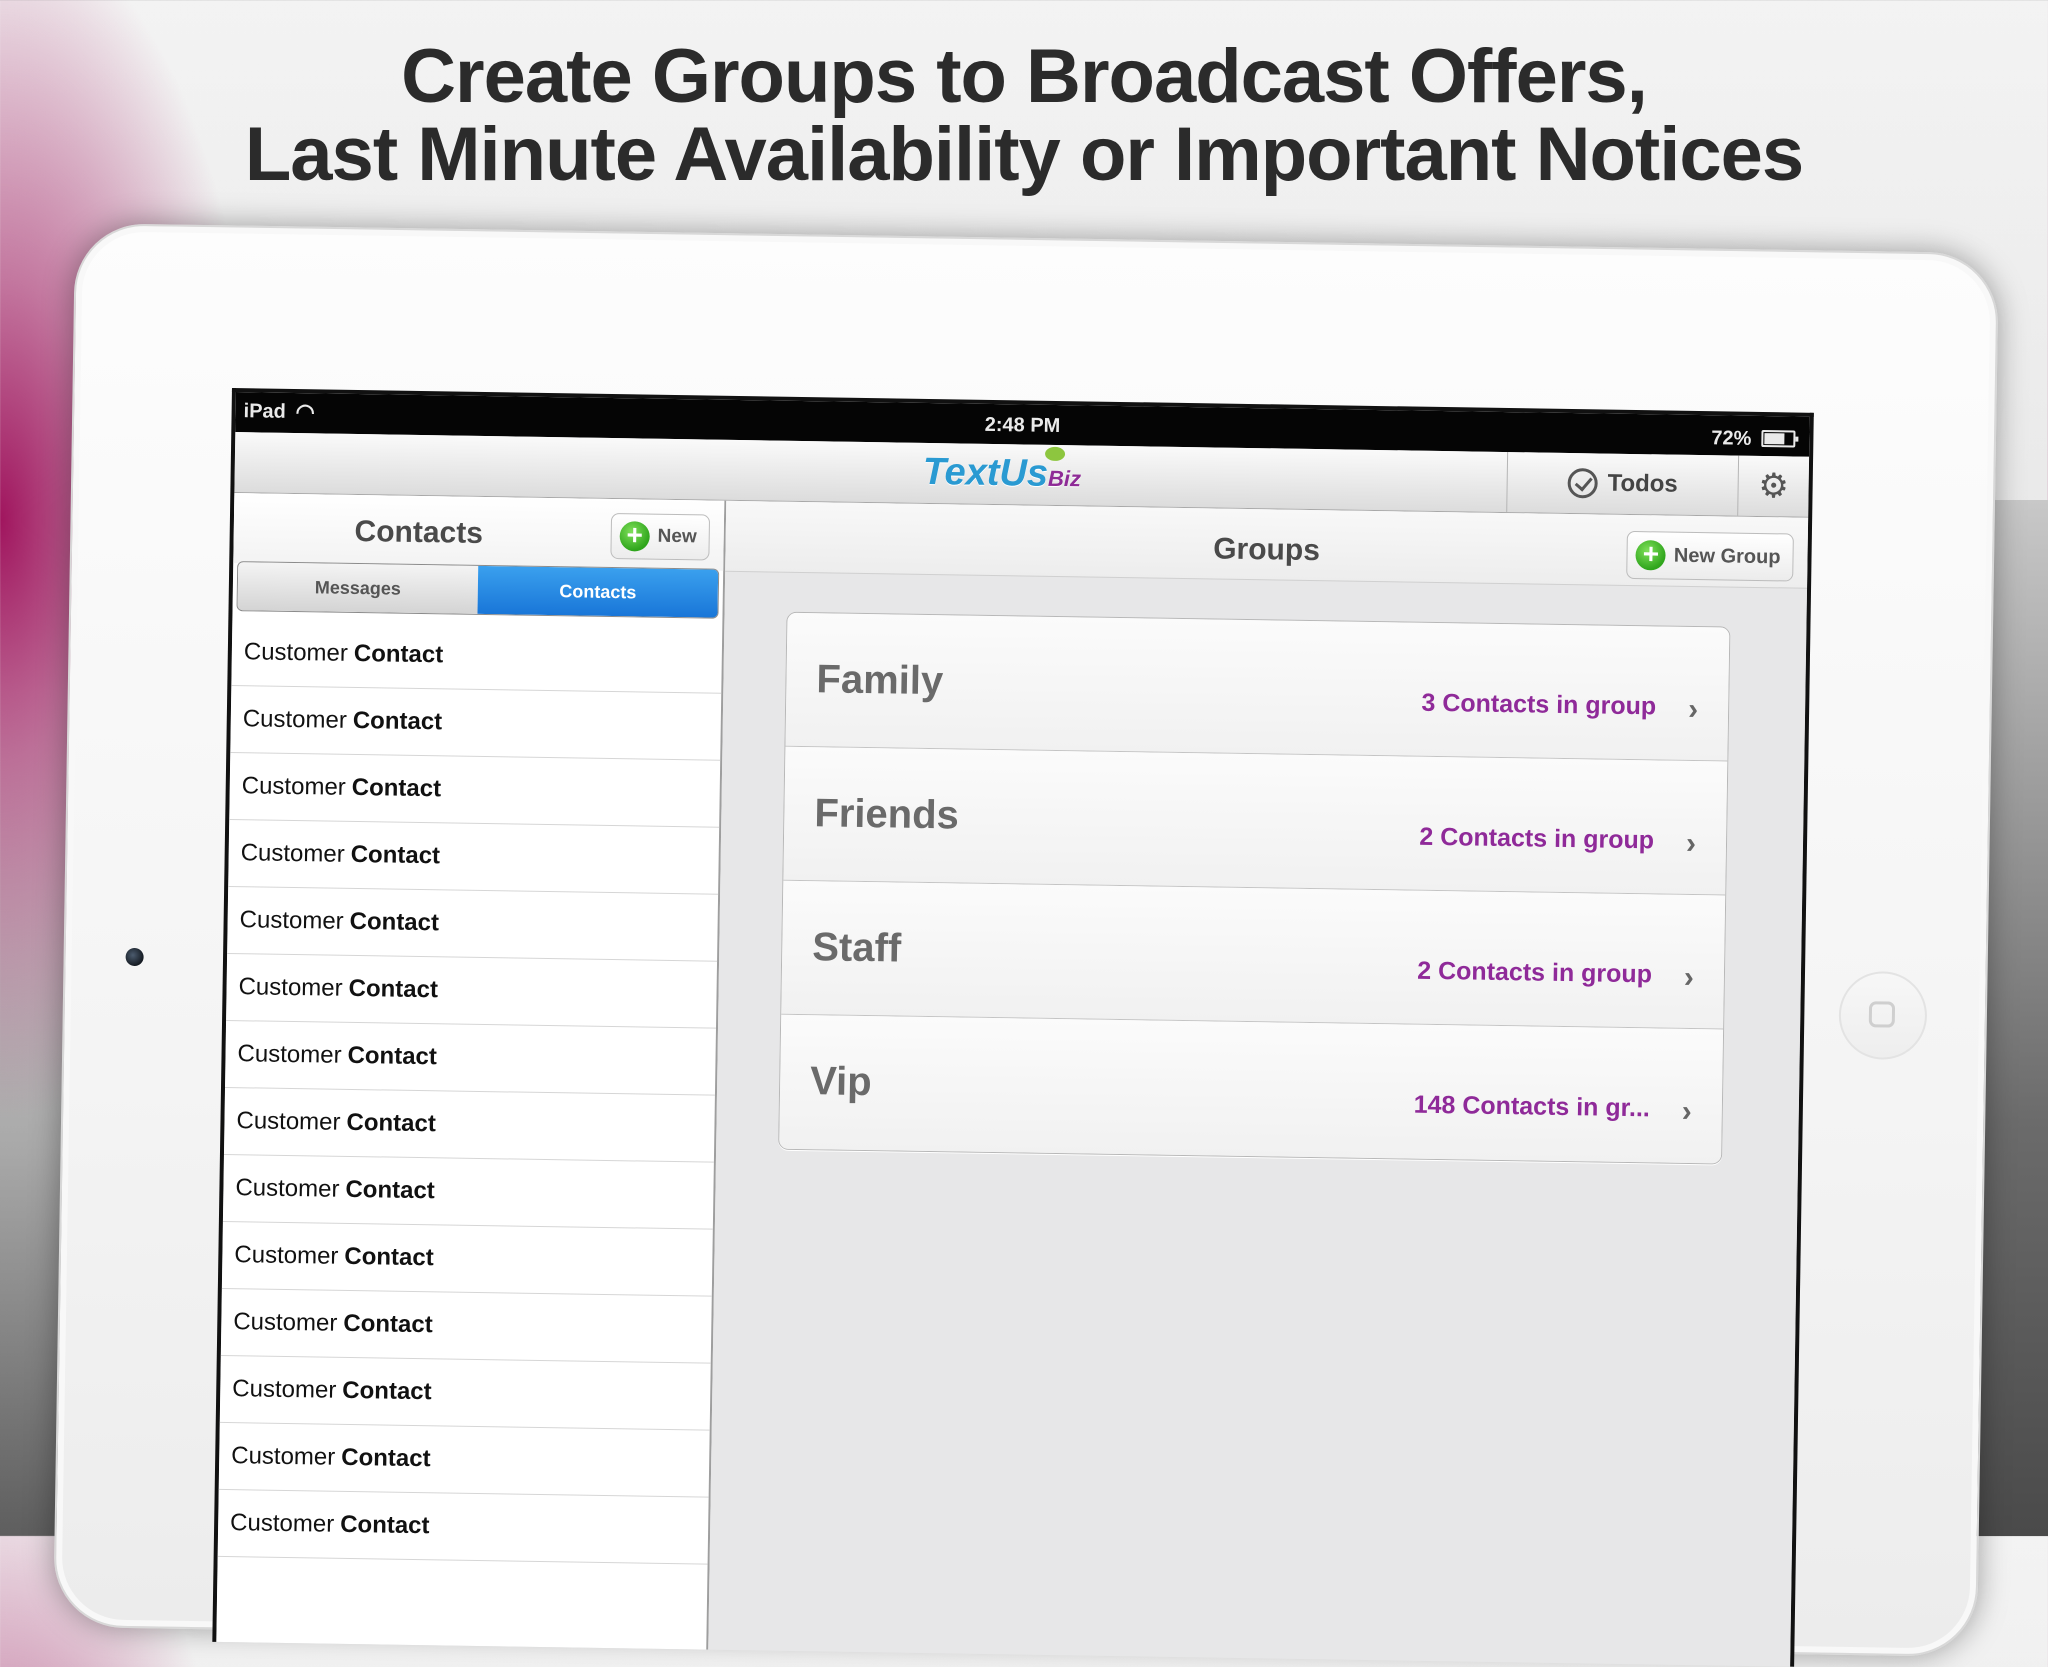 This screenshot has height=1667, width=2048. I want to click on check-circle-icon, so click(1582, 483).